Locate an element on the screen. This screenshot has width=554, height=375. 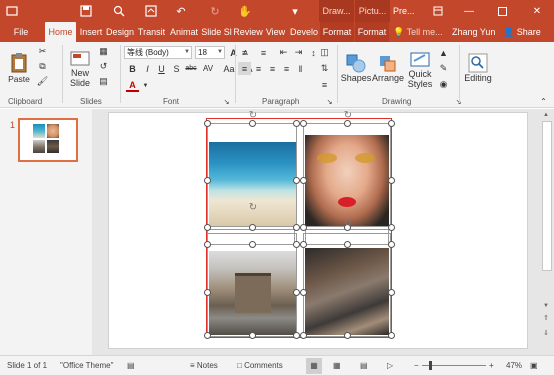
format-painter-icon: 🖌 is located at coordinates (42, 81).